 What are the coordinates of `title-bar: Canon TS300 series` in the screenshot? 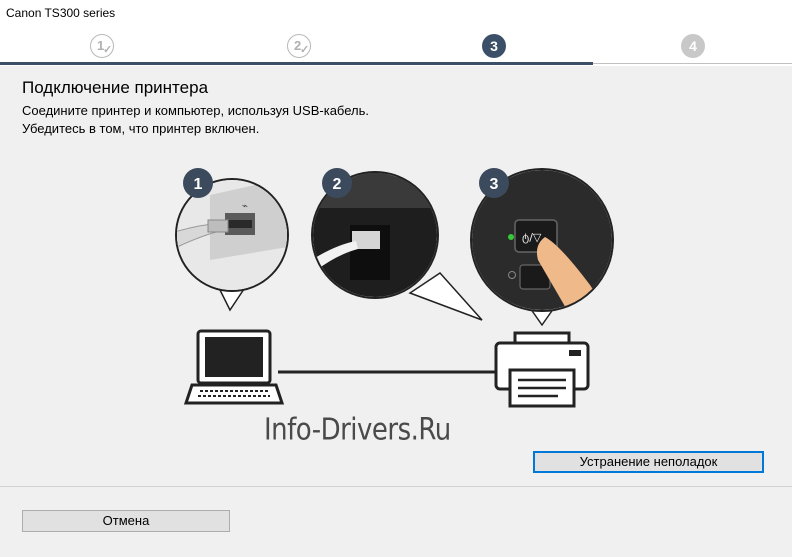 It's located at (396, 13).